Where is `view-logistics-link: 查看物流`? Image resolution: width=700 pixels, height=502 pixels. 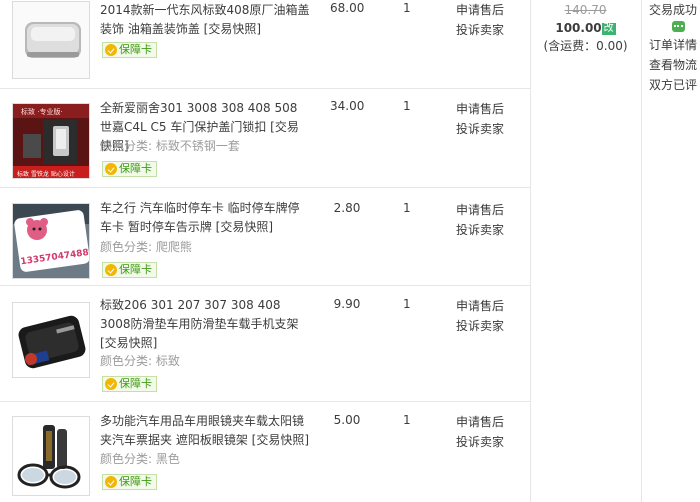
view-logistics-link: 查看物流 is located at coordinates (674, 65).